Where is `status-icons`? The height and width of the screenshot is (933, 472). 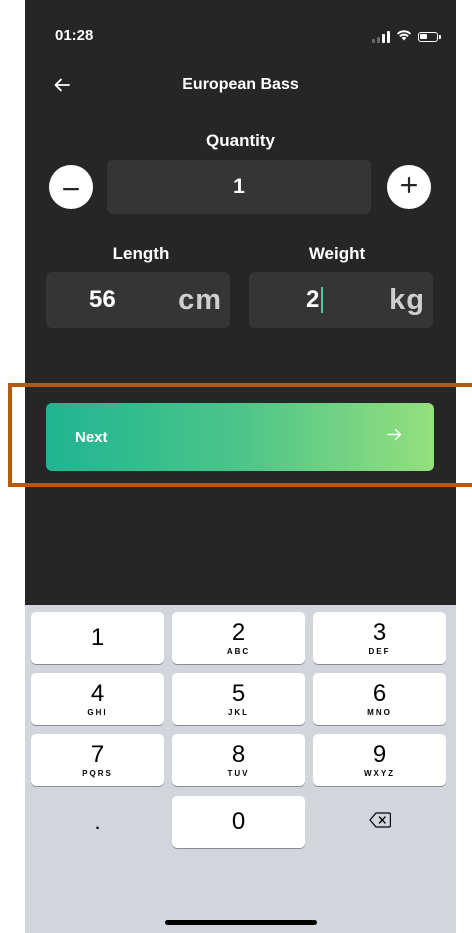
status-icons is located at coordinates (406, 37).